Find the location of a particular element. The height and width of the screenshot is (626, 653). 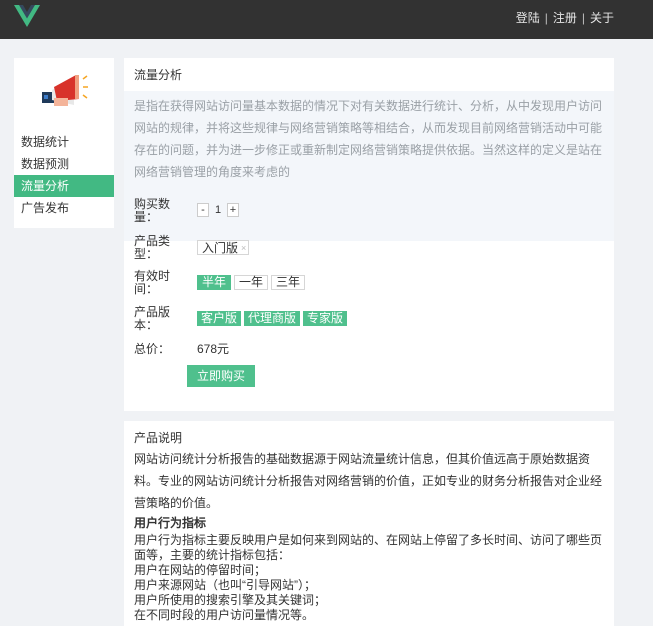

product-type-select: 入门版 × is located at coordinates (223, 247).